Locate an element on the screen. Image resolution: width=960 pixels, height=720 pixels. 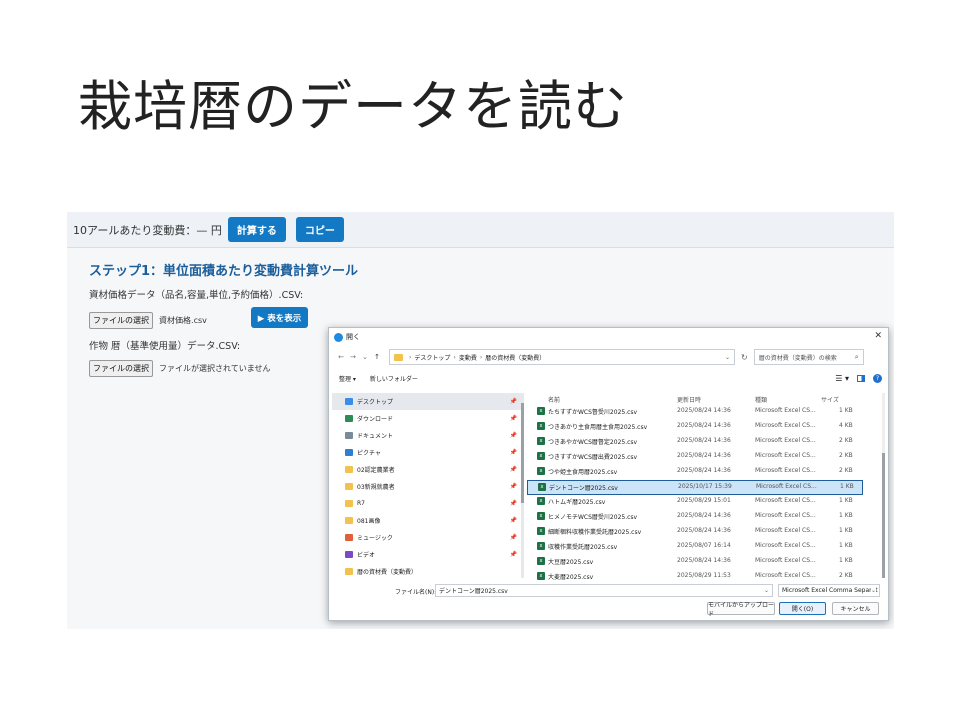
nav-item-label: ドキュメント is located at coordinates (375, 436).